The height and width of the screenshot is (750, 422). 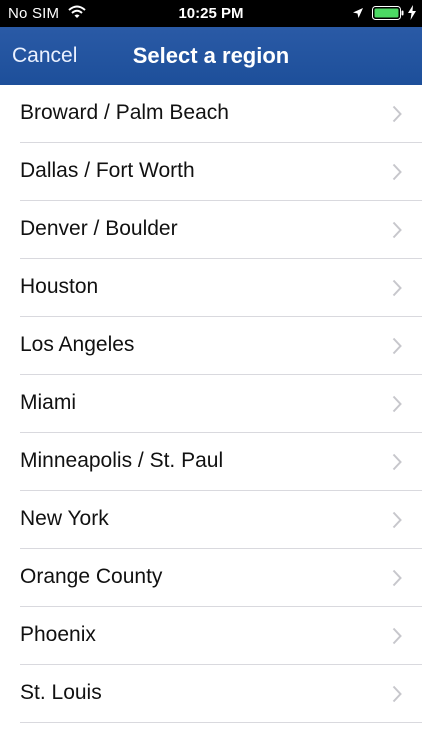 I want to click on region-label: Los Angeles, so click(x=77, y=344).